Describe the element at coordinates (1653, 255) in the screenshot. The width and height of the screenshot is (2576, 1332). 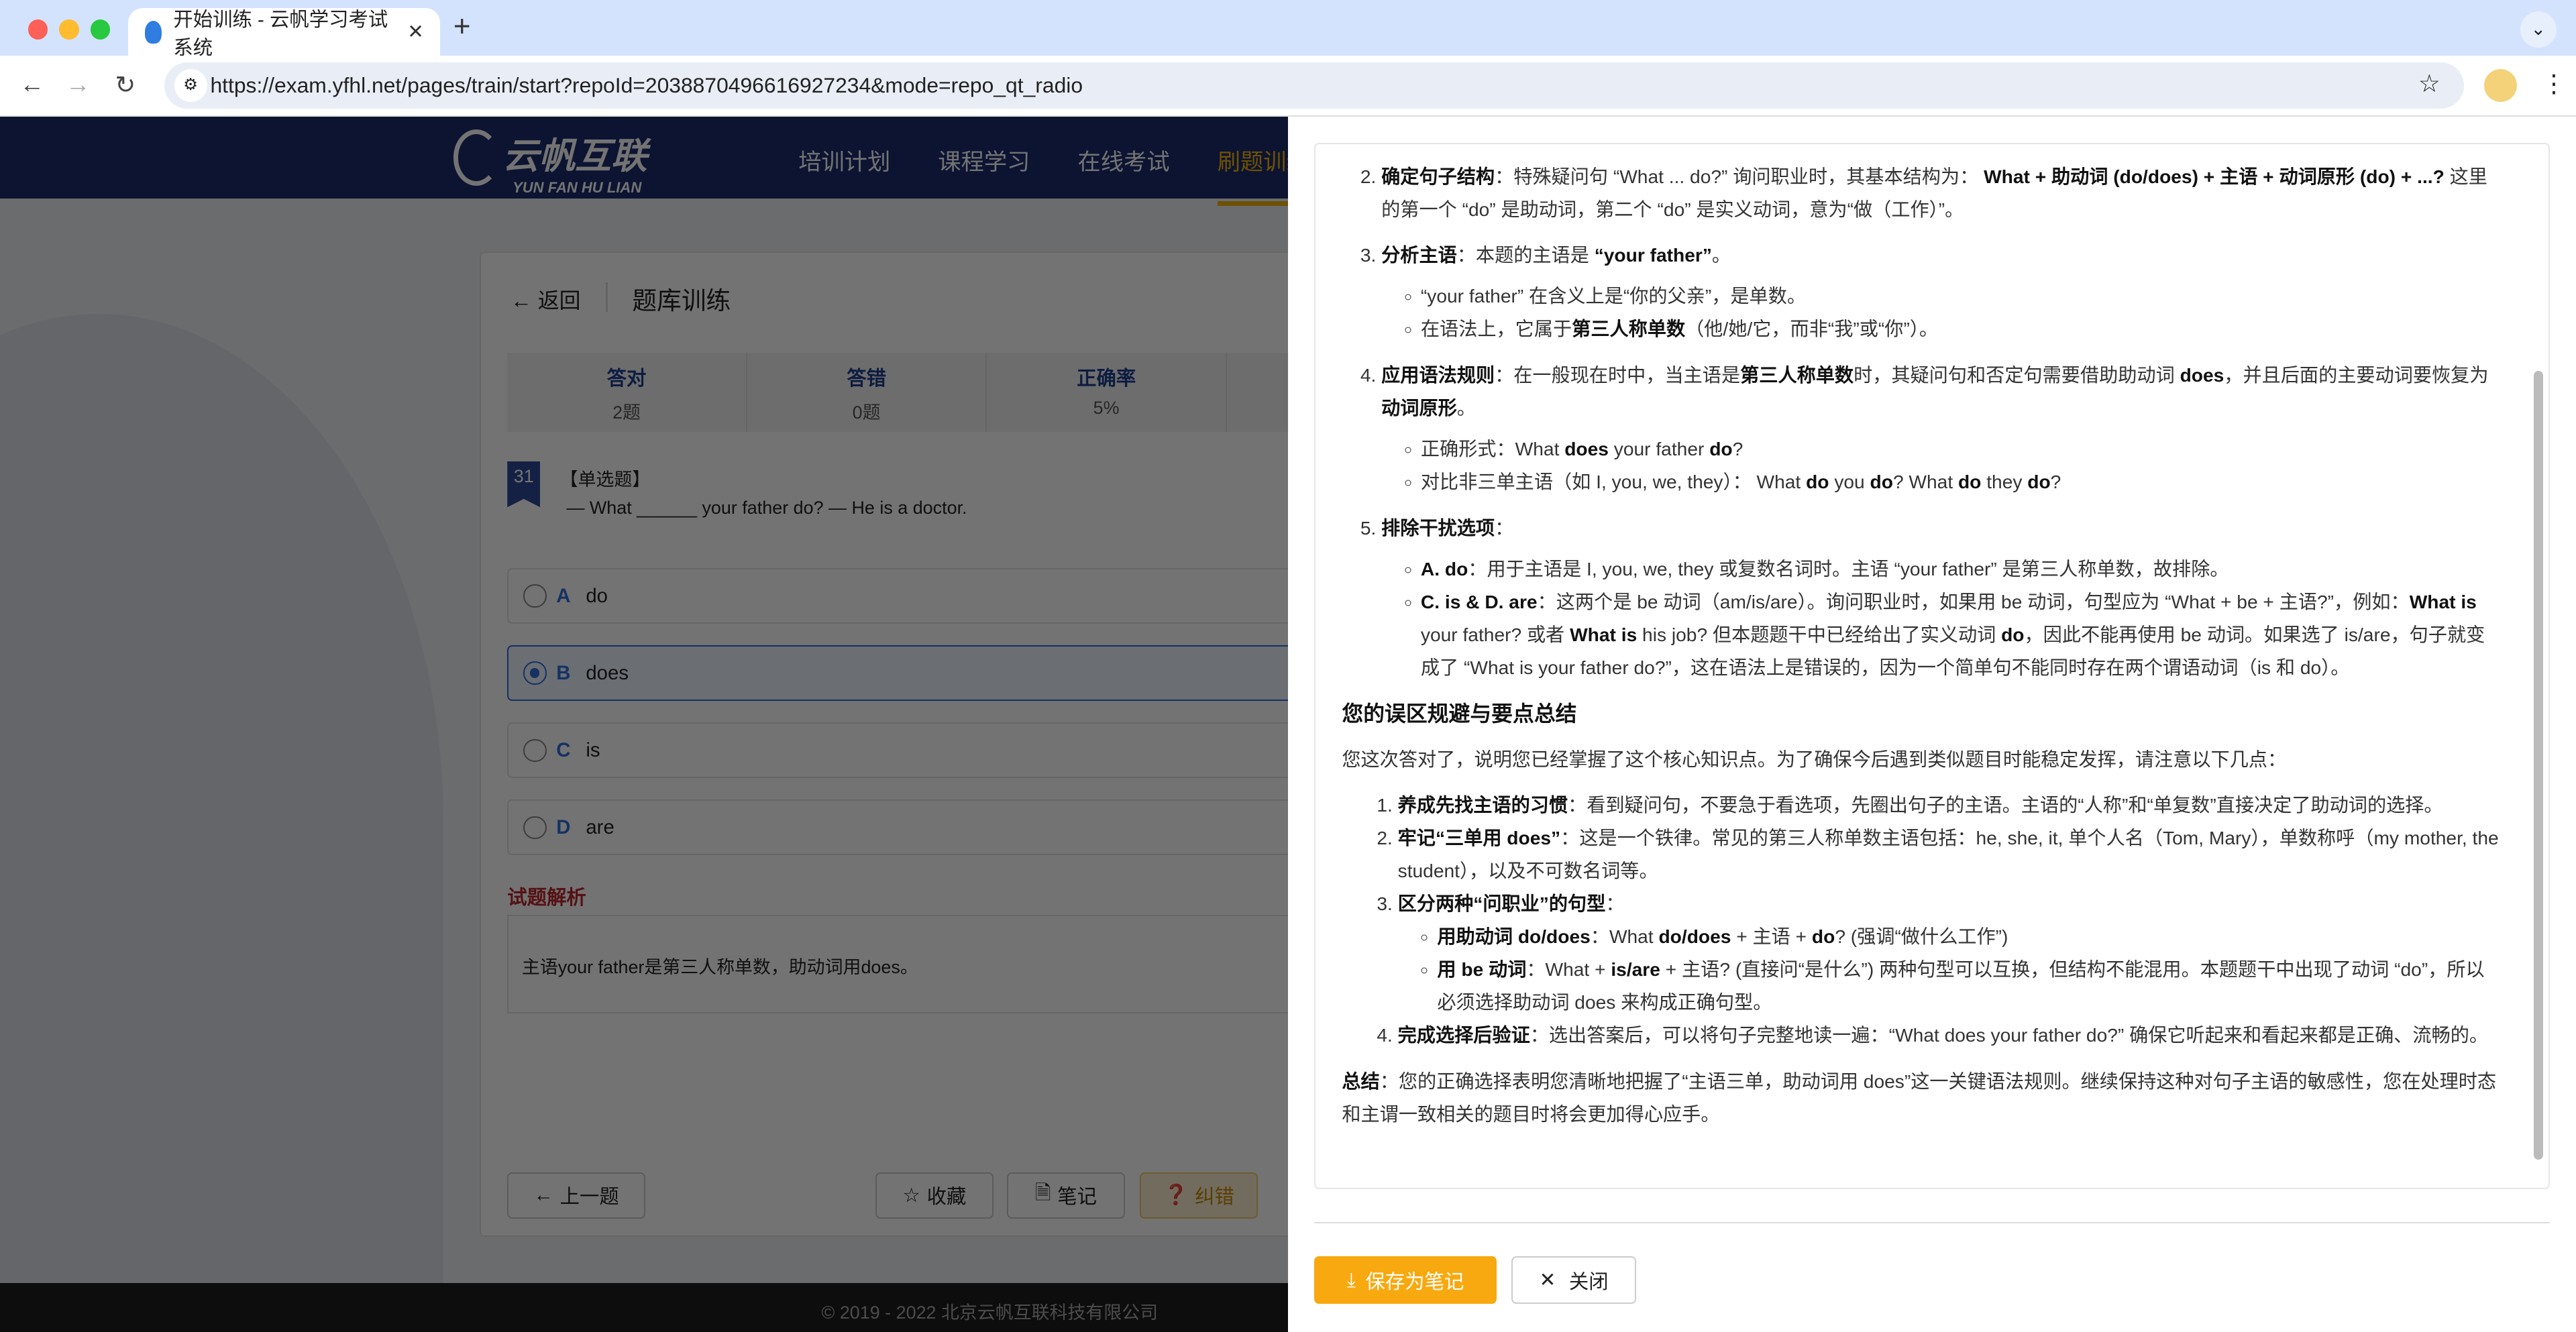
I see `bold-segment: “your father”` at that location.